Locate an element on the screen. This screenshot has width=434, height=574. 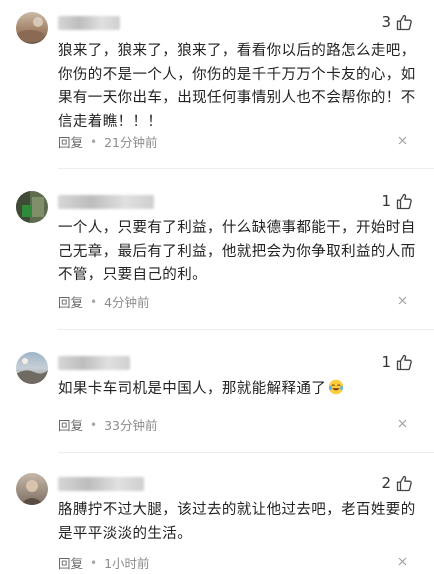
comment-time: 33分钟前 is located at coordinates (131, 425).